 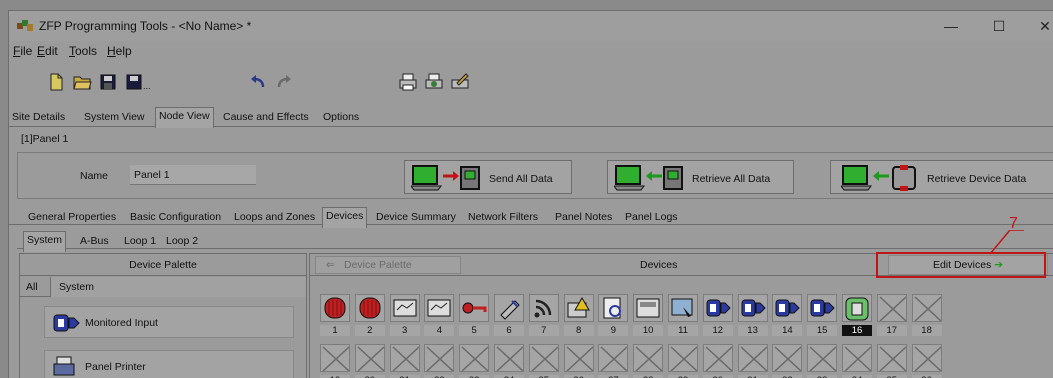 I want to click on device-slot: 7, so click(x=543, y=316).